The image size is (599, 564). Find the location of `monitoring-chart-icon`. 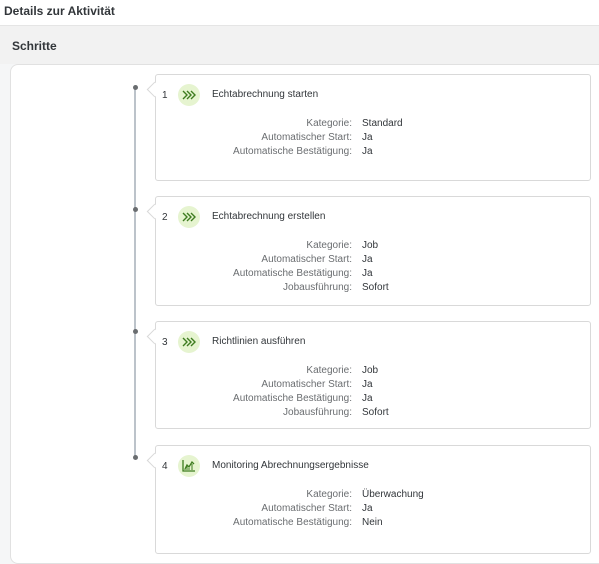

monitoring-chart-icon is located at coordinates (189, 466).